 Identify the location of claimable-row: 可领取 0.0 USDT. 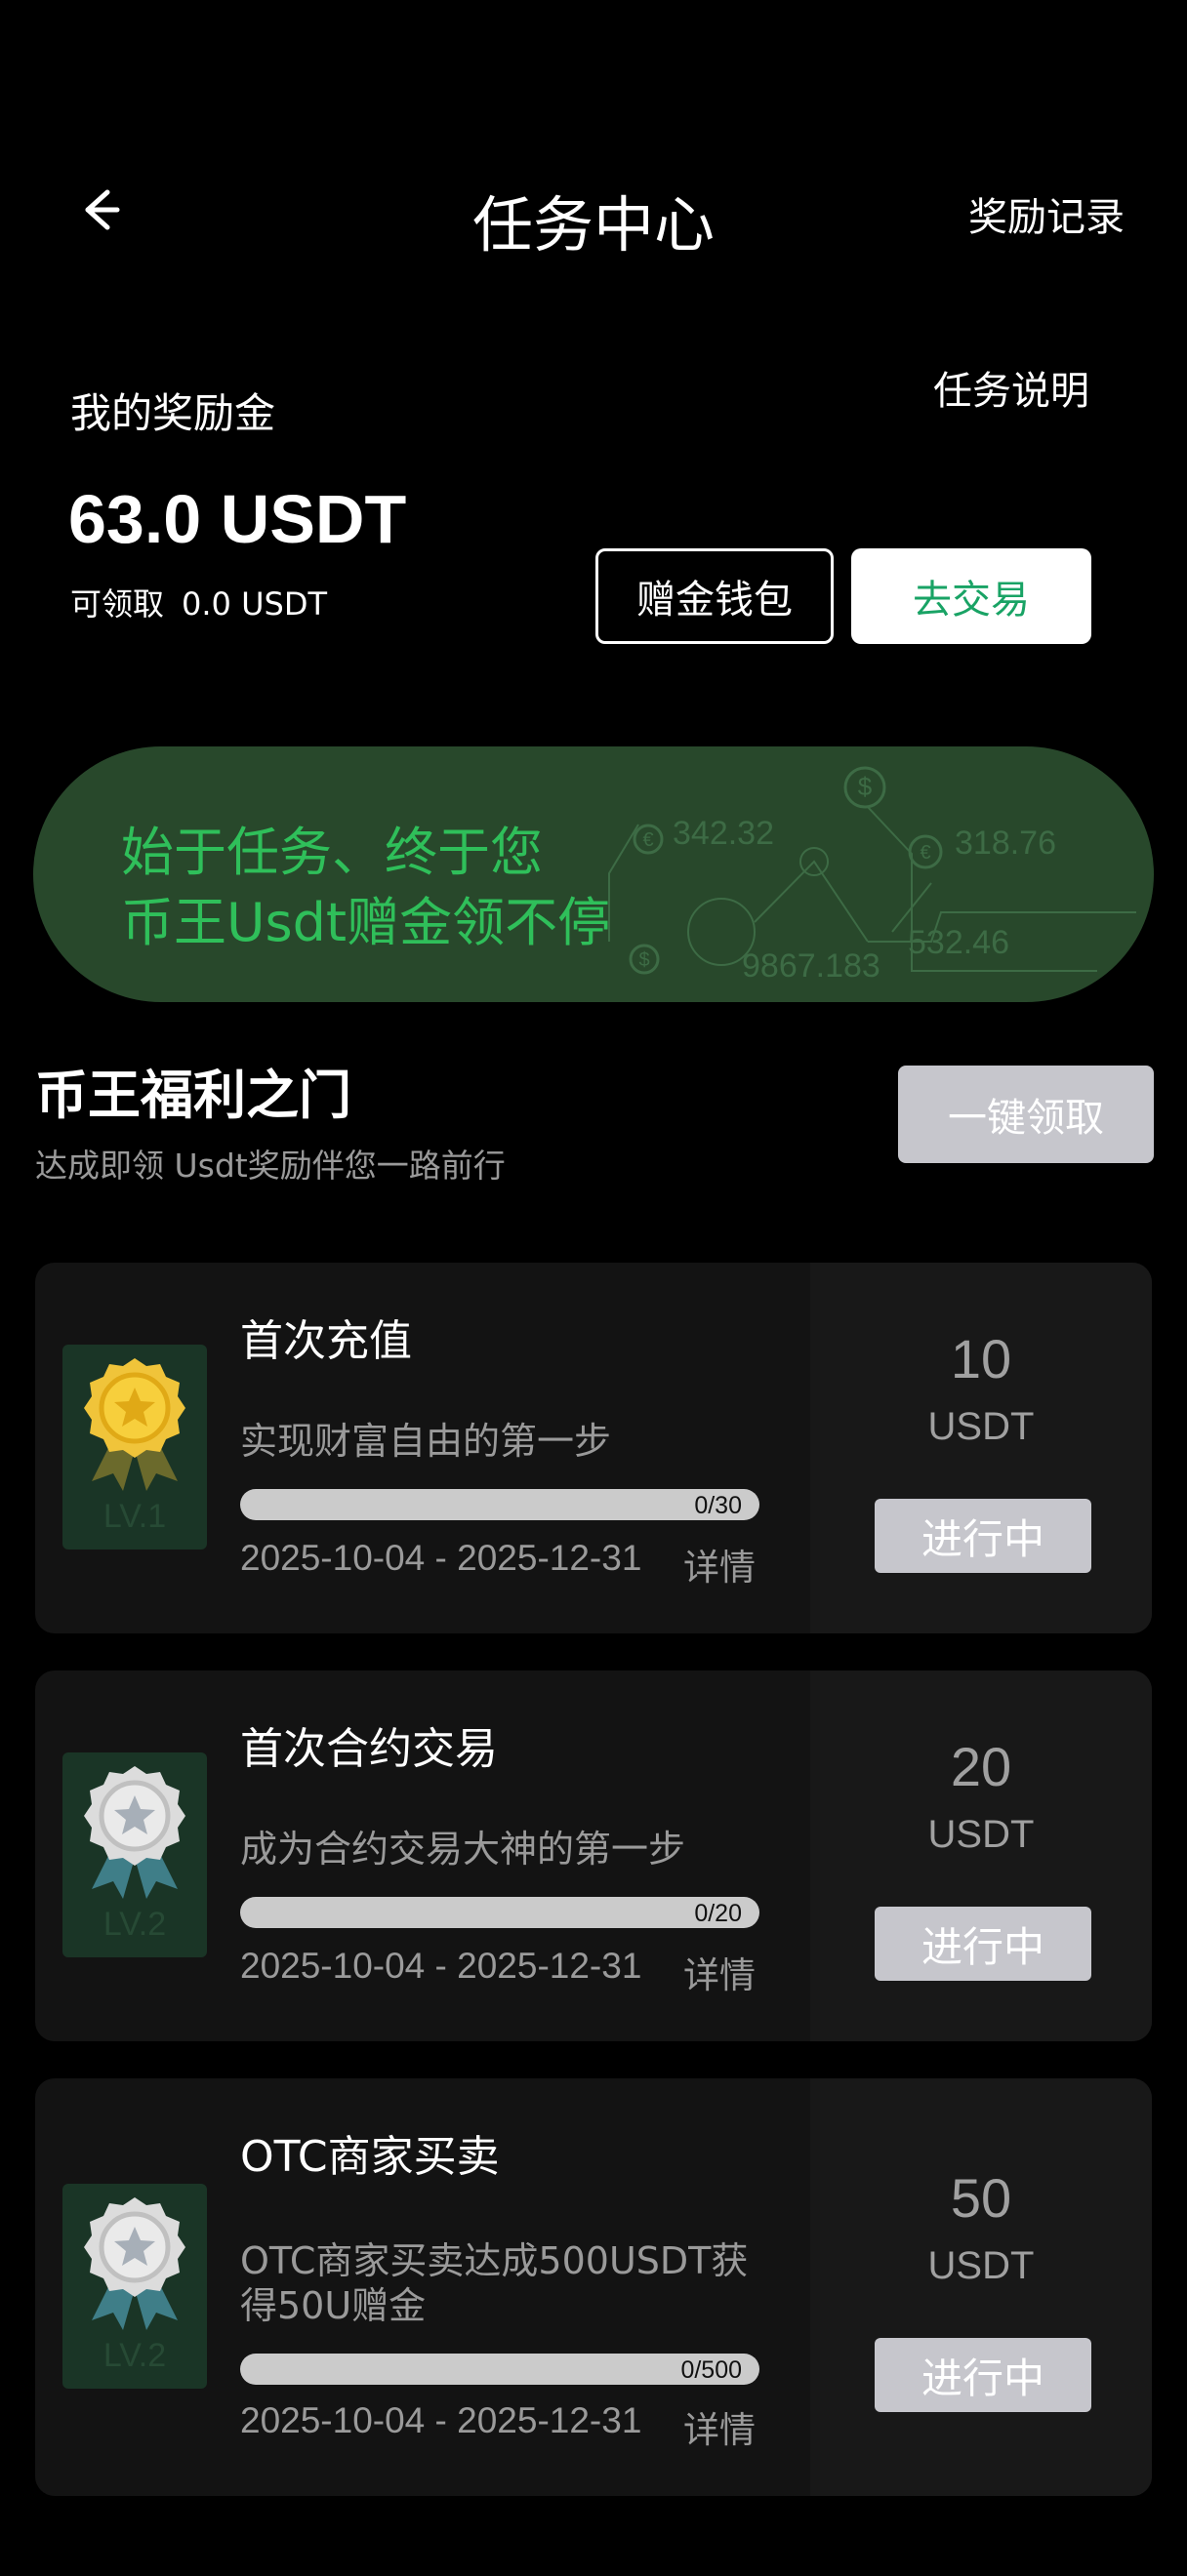
(198, 602).